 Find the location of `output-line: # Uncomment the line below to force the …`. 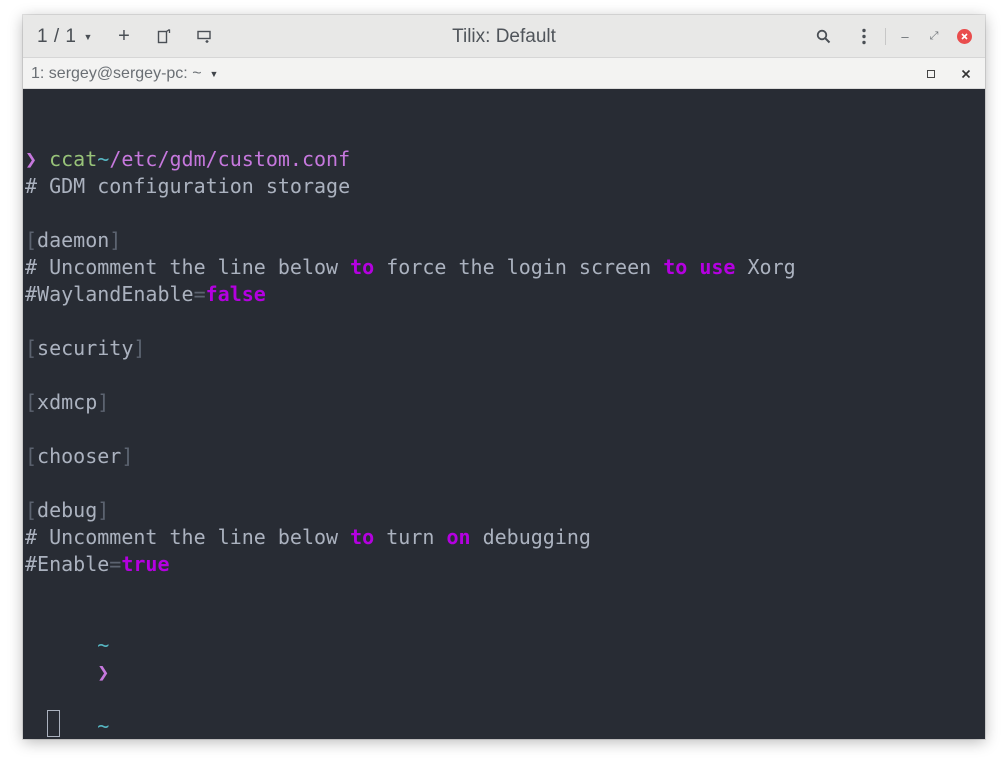

output-line: # Uncomment the line below to force the … is located at coordinates (410, 267).